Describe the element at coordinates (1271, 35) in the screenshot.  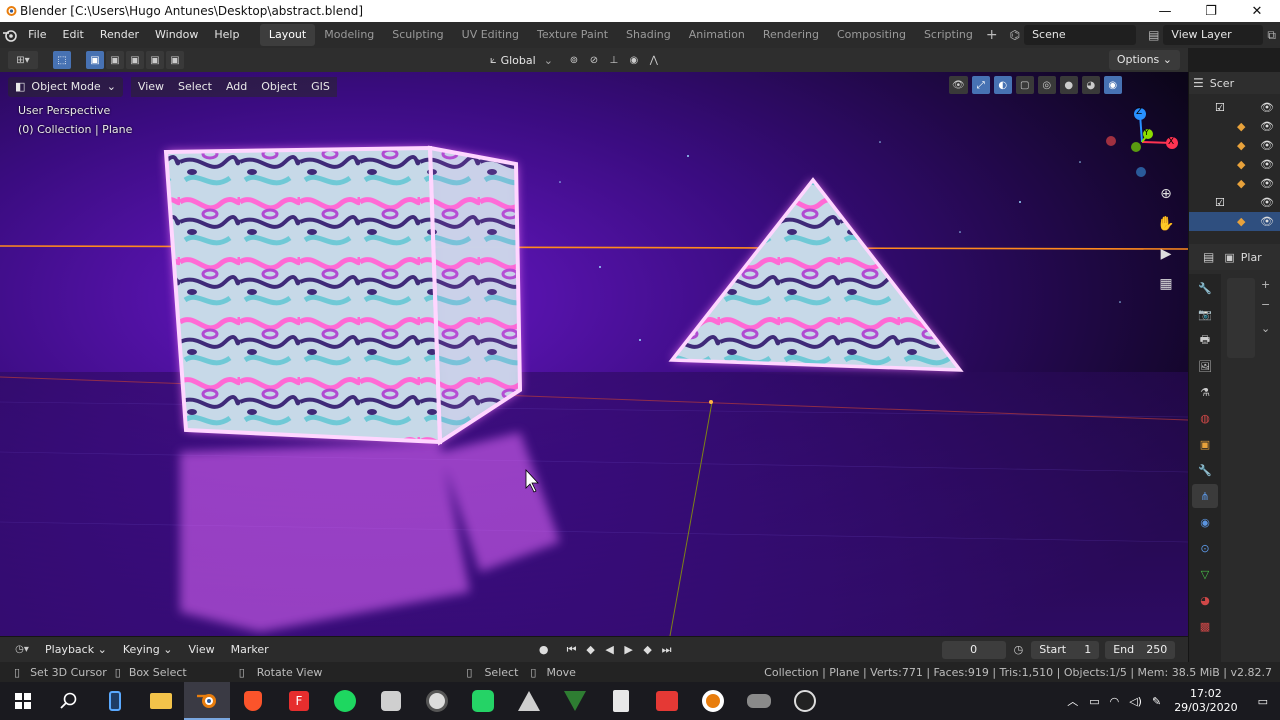
I see `copy-icon: ⧉` at that location.